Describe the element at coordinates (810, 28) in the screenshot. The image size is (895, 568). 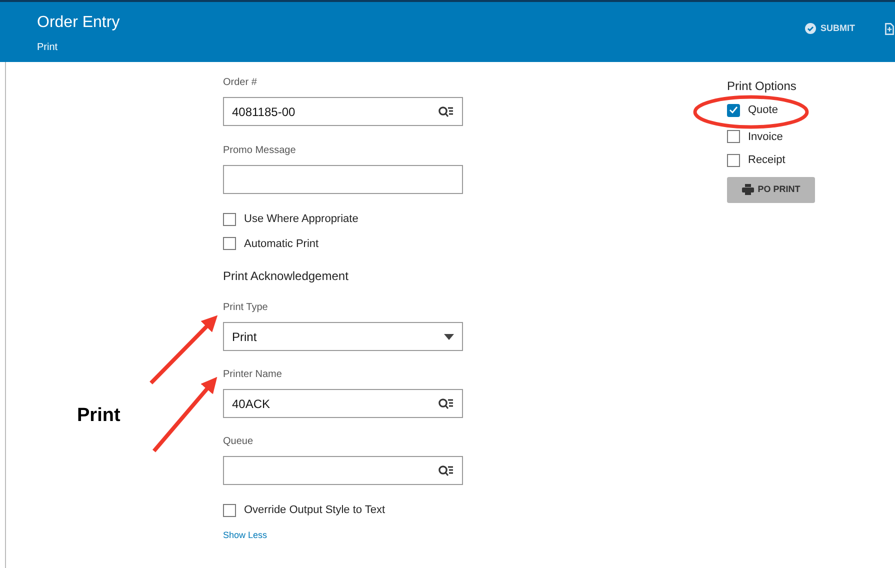
I see `check-circle-icon` at that location.